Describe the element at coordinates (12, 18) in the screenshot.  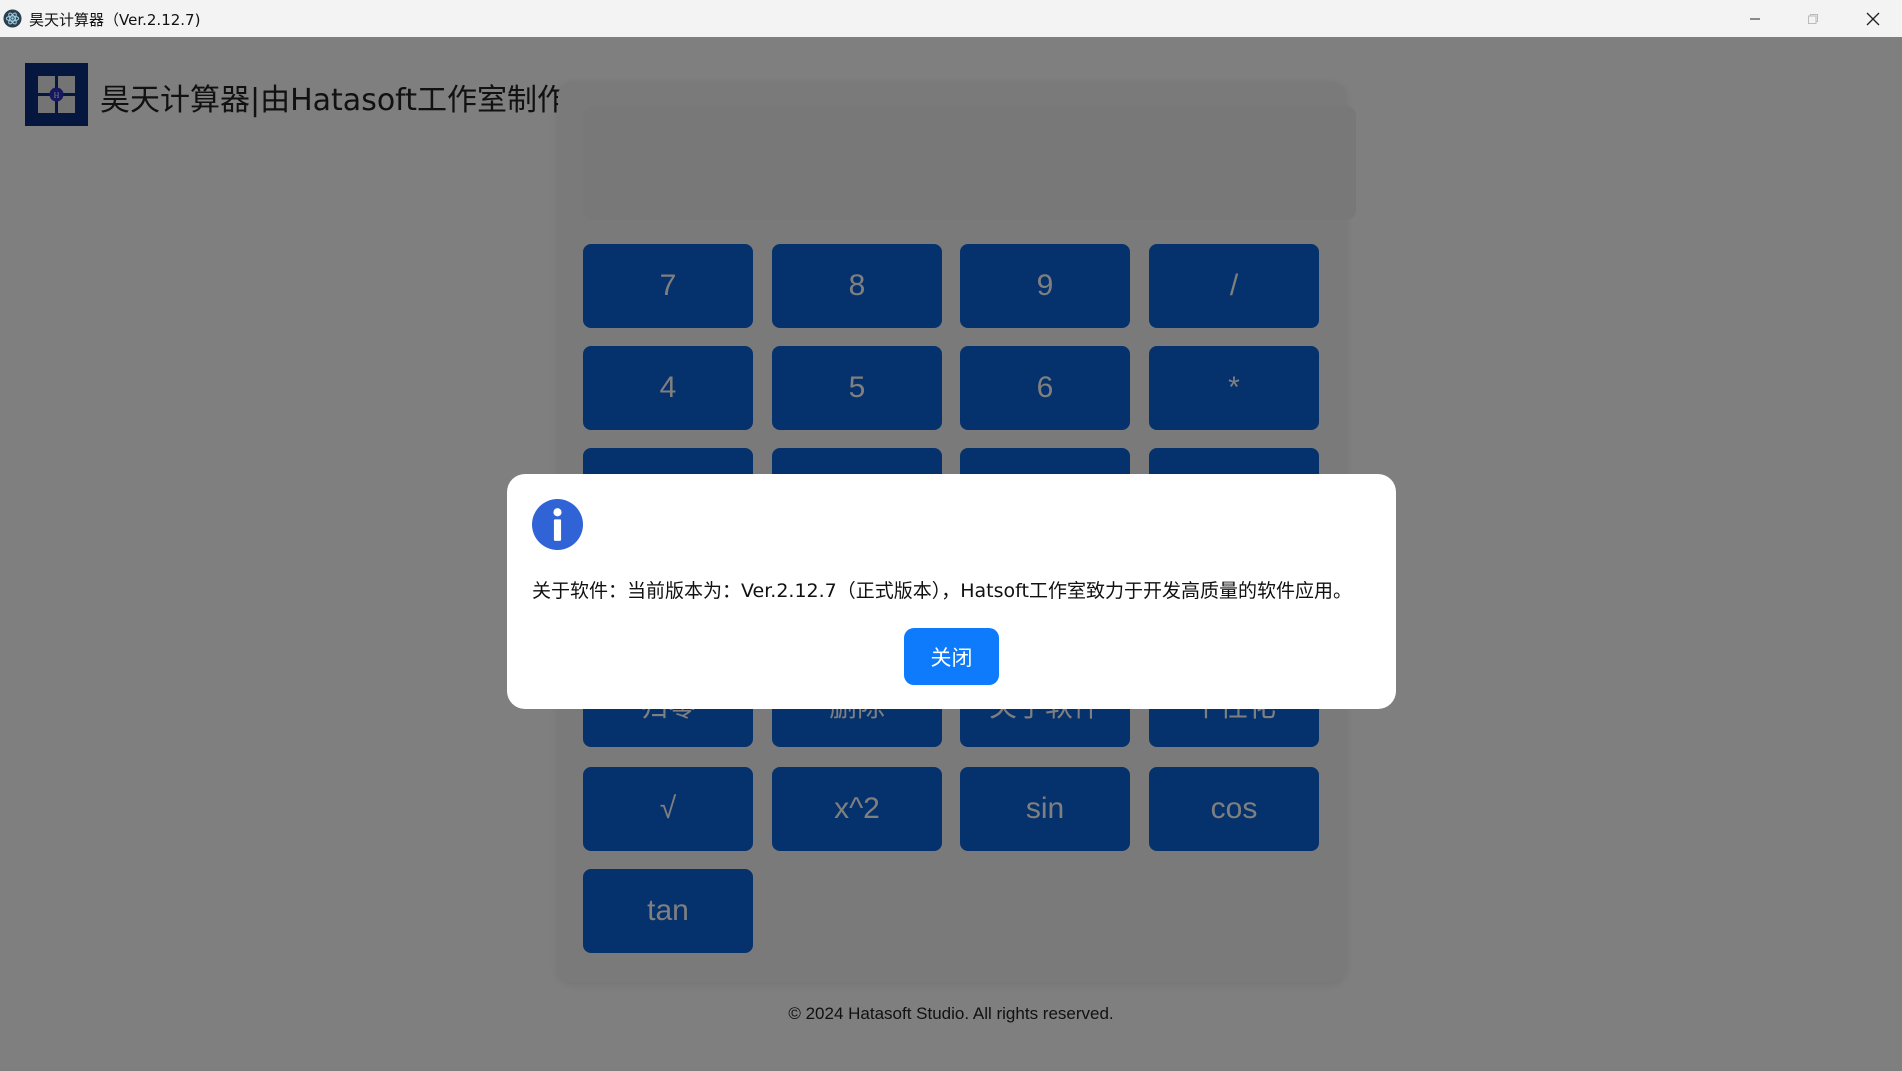
I see `electron-atom-icon` at that location.